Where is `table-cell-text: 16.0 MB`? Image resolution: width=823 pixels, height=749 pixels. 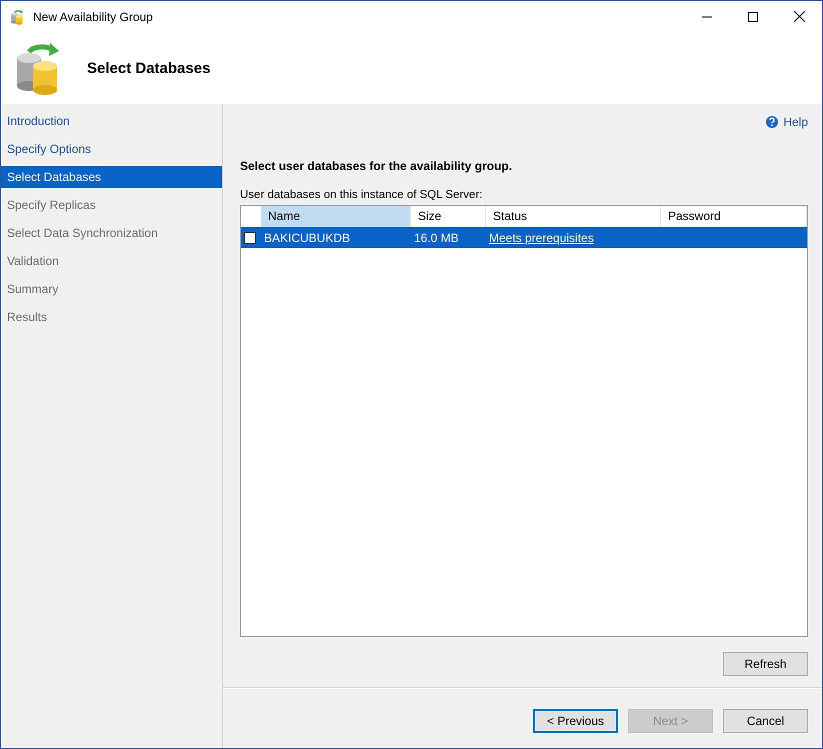
table-cell-text: 16.0 MB is located at coordinates (436, 237).